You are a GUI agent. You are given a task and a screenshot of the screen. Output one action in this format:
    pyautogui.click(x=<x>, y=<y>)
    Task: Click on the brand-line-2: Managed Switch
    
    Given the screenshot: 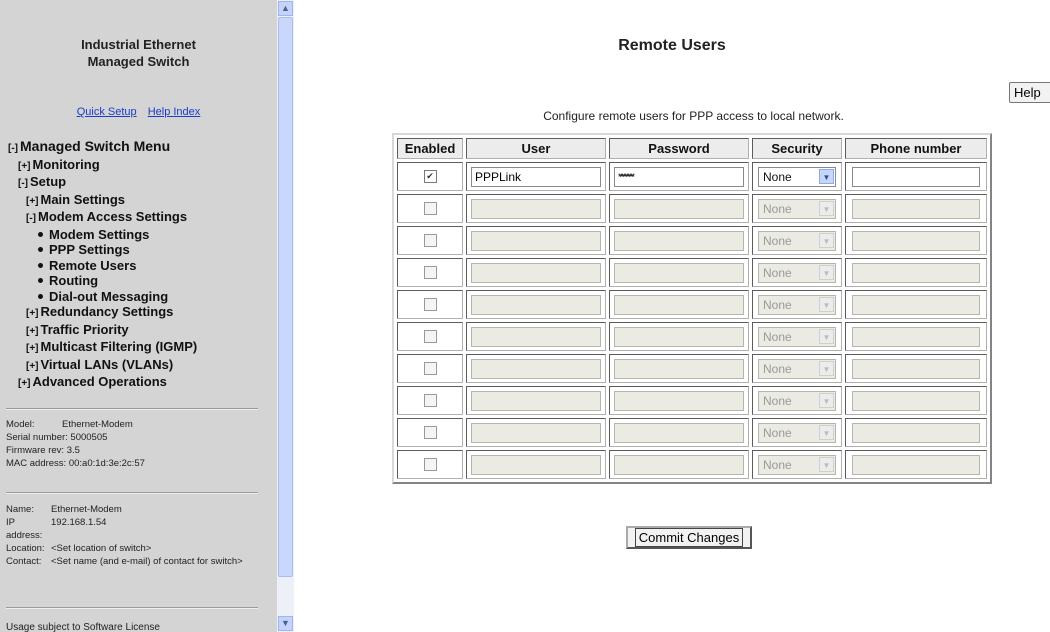 What is the action you would take?
    pyautogui.click(x=138, y=61)
    